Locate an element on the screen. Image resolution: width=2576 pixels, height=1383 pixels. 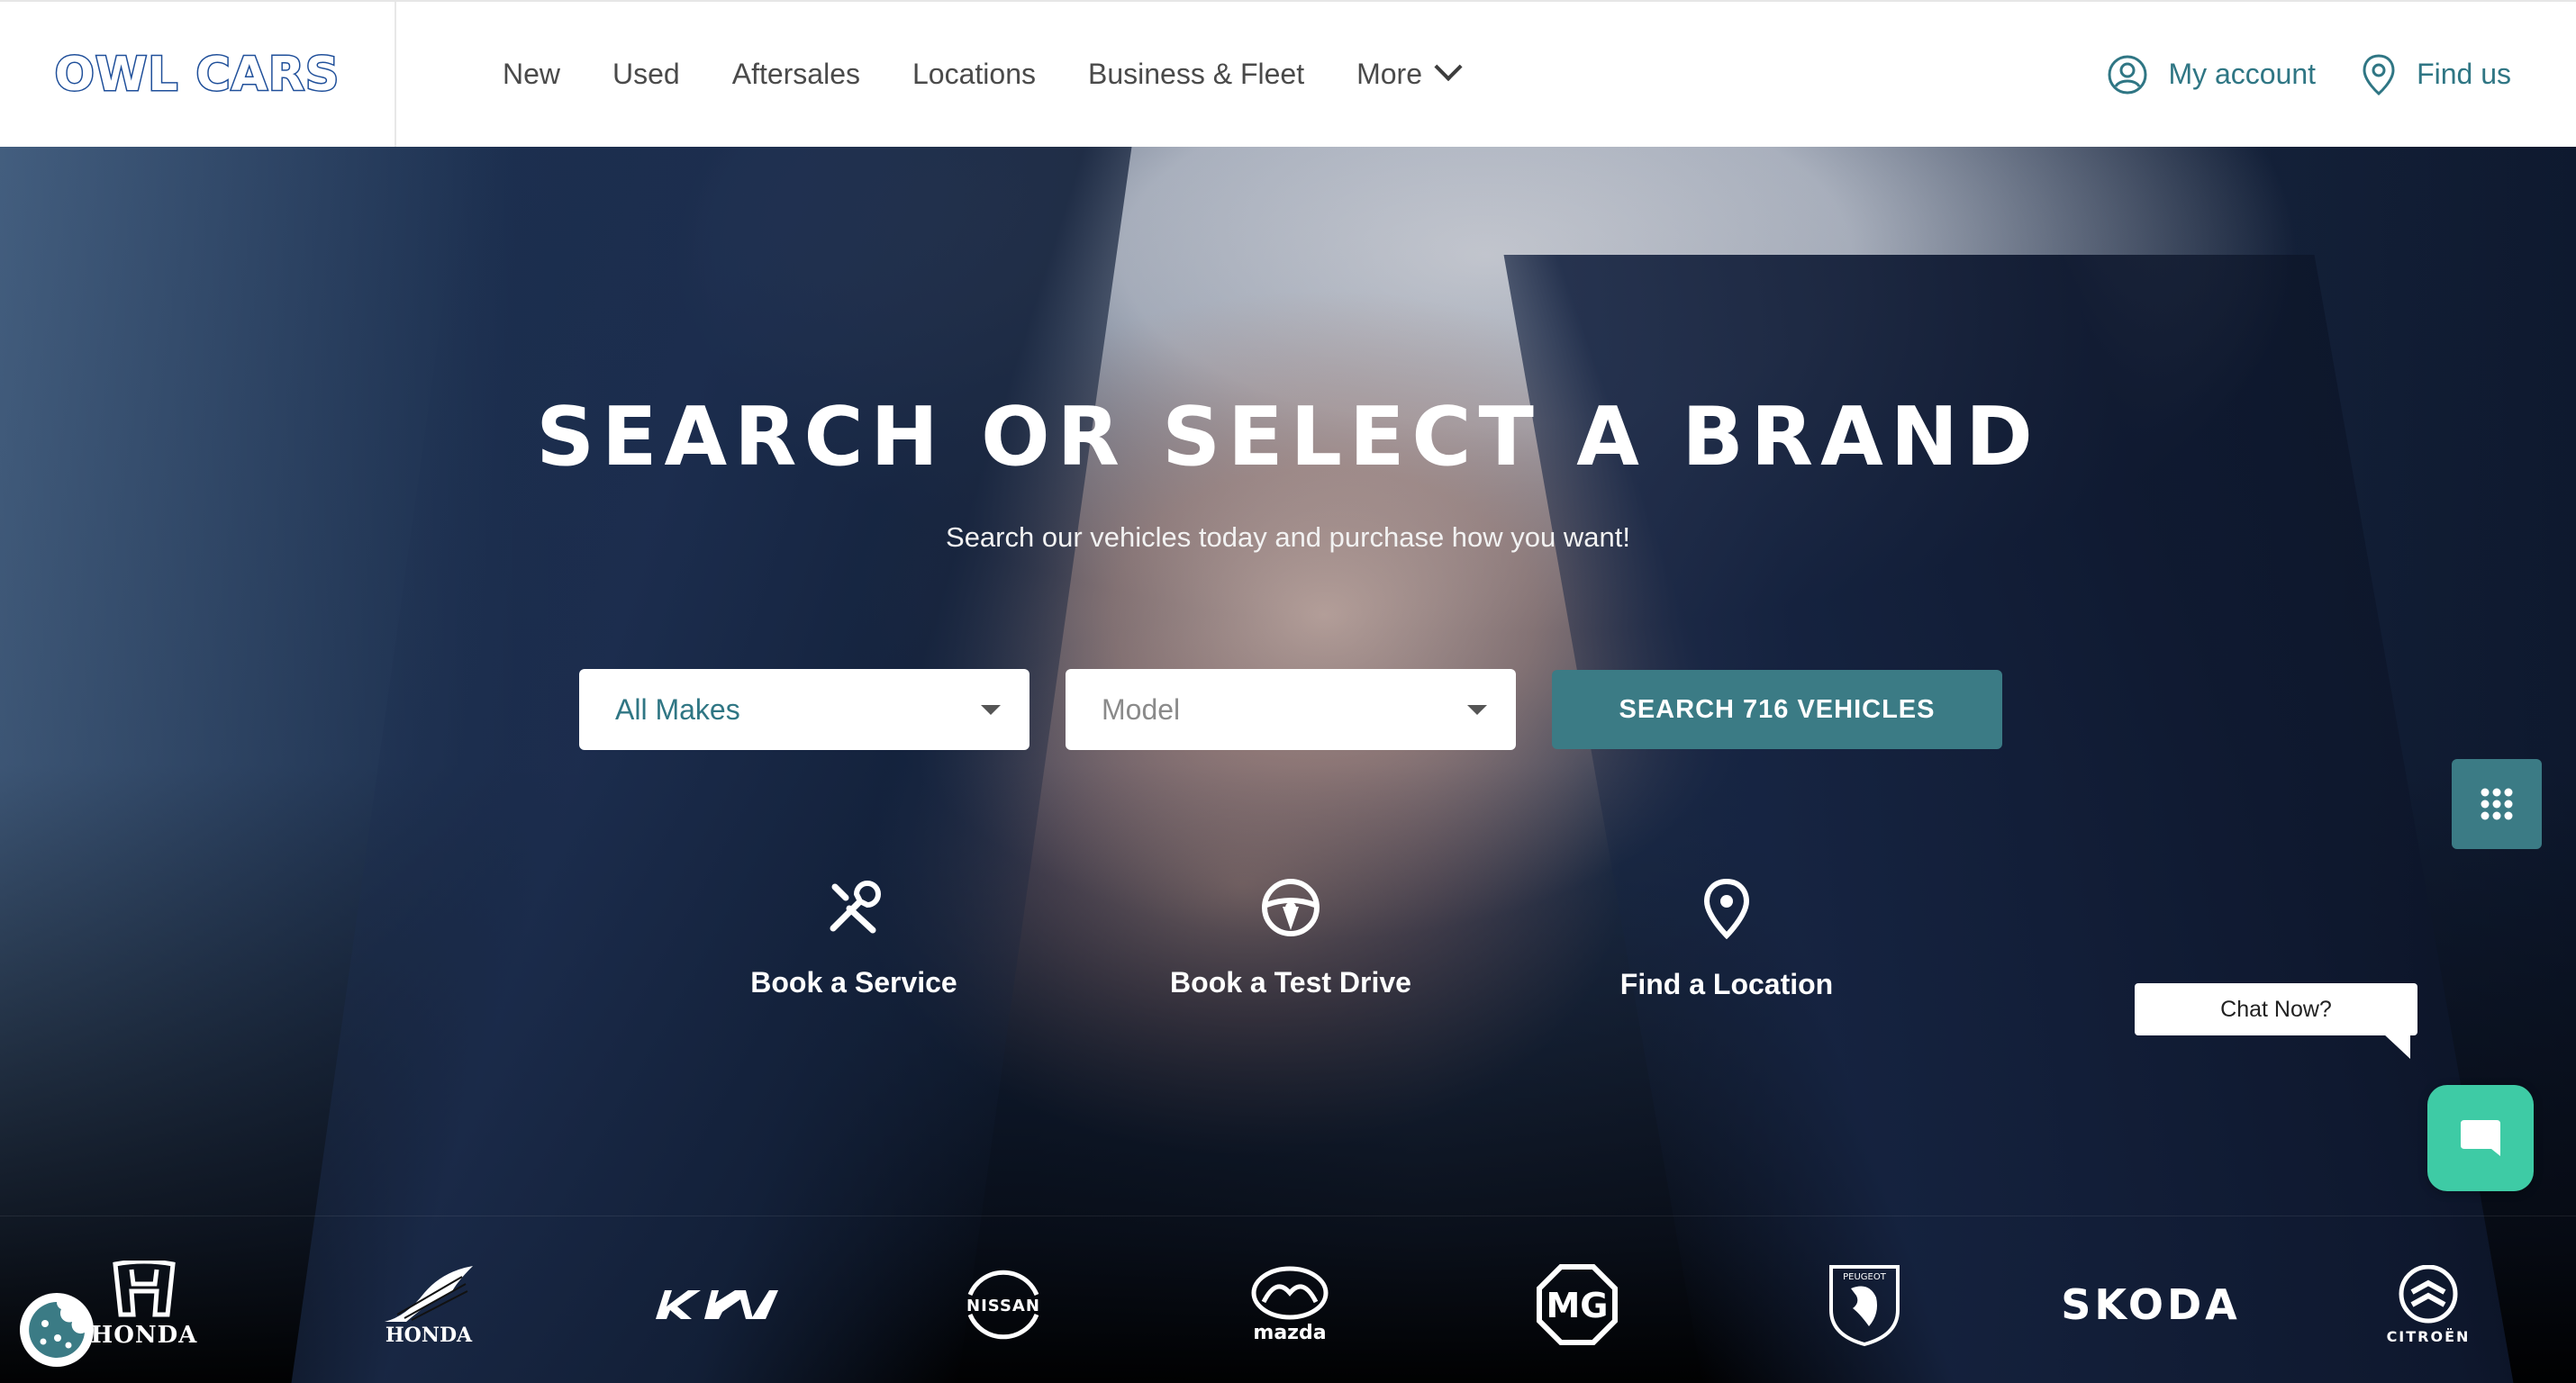
cookie-settings-button is located at coordinates (57, 1330).